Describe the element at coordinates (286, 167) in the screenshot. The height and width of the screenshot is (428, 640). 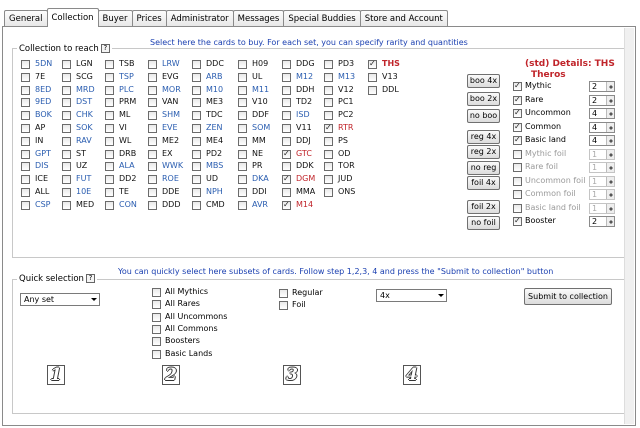
I see `set-checkbox-ddk` at that location.